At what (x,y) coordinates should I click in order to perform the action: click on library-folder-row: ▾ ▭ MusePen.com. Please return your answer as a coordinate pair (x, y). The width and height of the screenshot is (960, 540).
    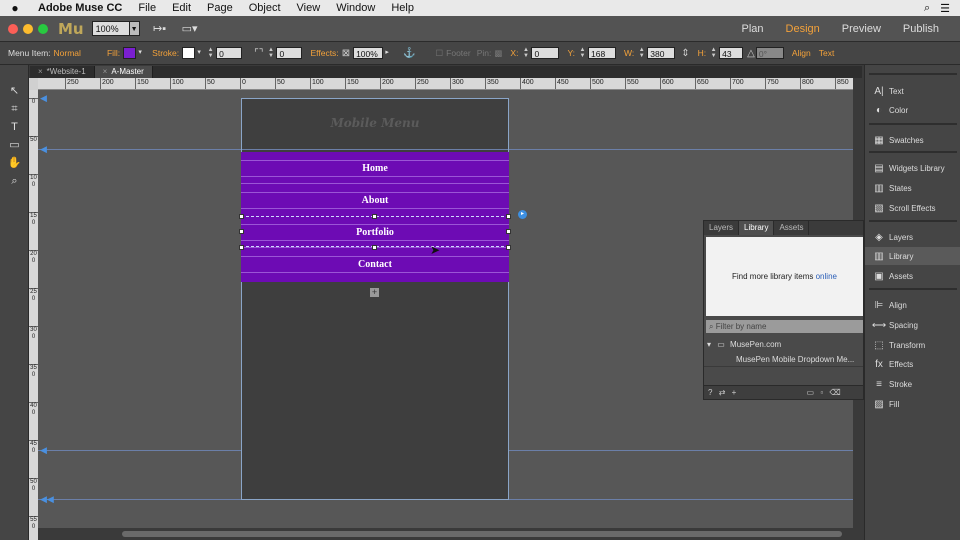
    Looking at the image, I should click on (783, 344).